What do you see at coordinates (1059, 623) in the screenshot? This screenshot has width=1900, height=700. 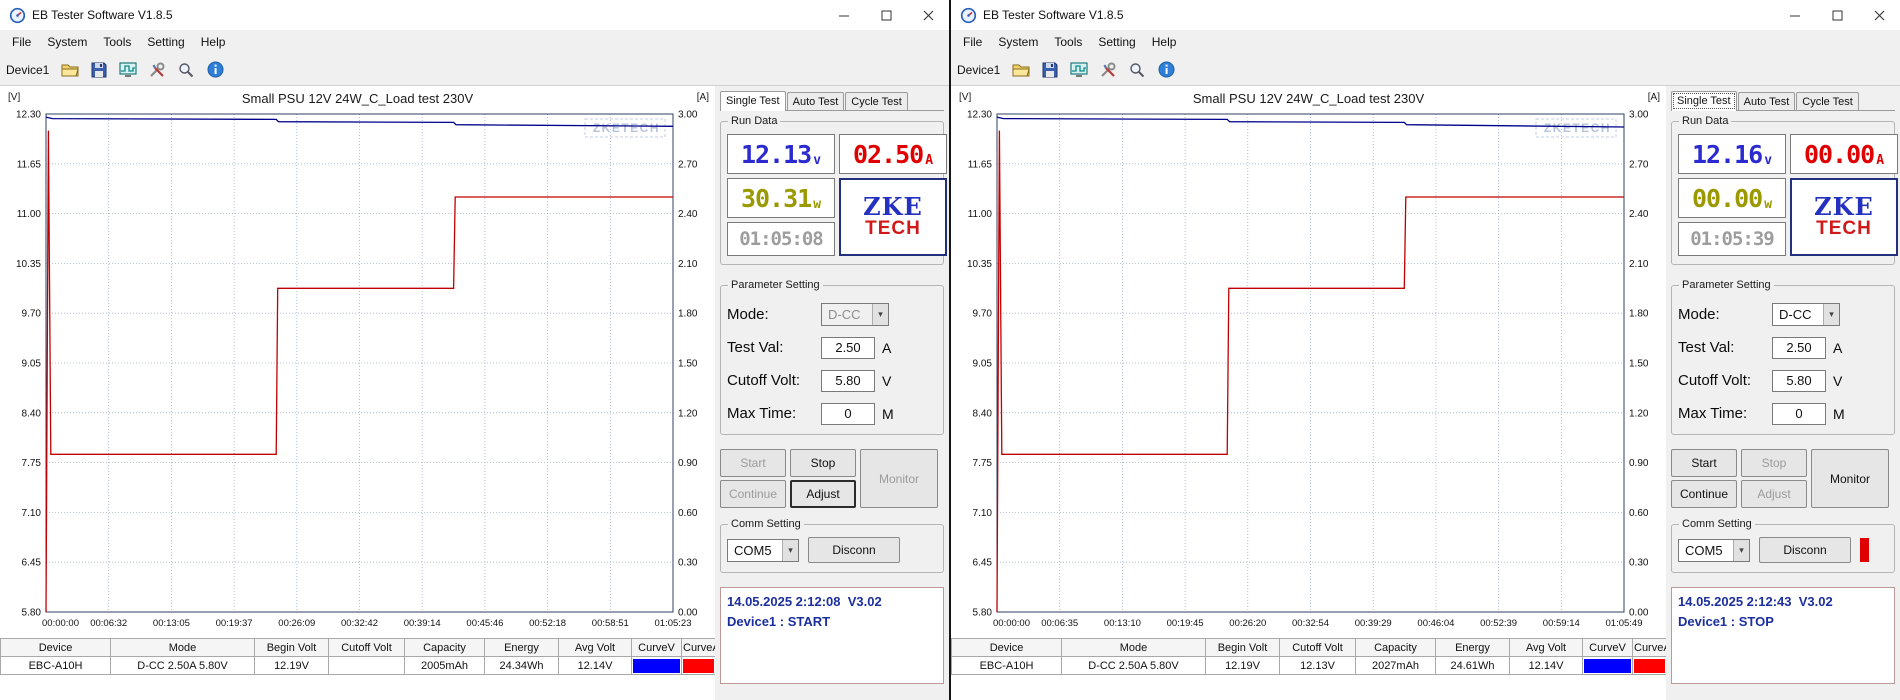 I see `svg-text: 00:06:35` at bounding box center [1059, 623].